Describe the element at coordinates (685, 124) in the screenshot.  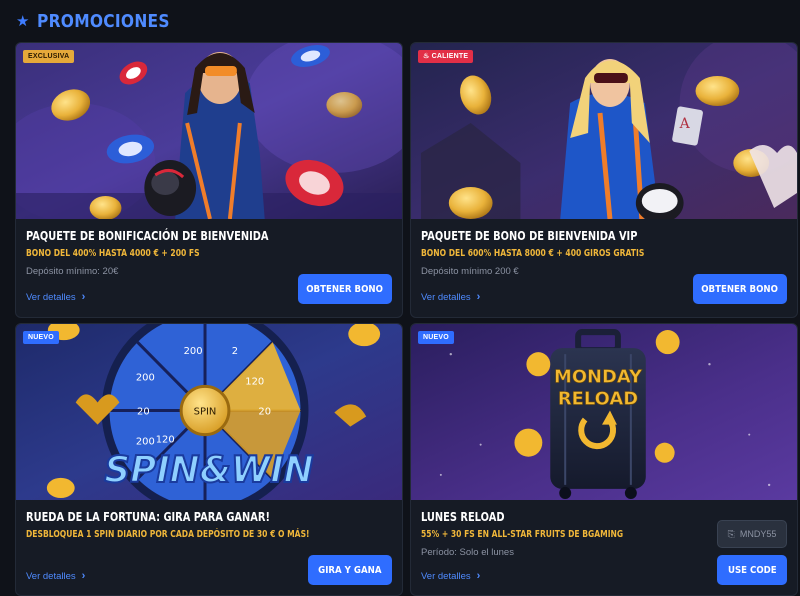
I see `svg-text: A` at that location.